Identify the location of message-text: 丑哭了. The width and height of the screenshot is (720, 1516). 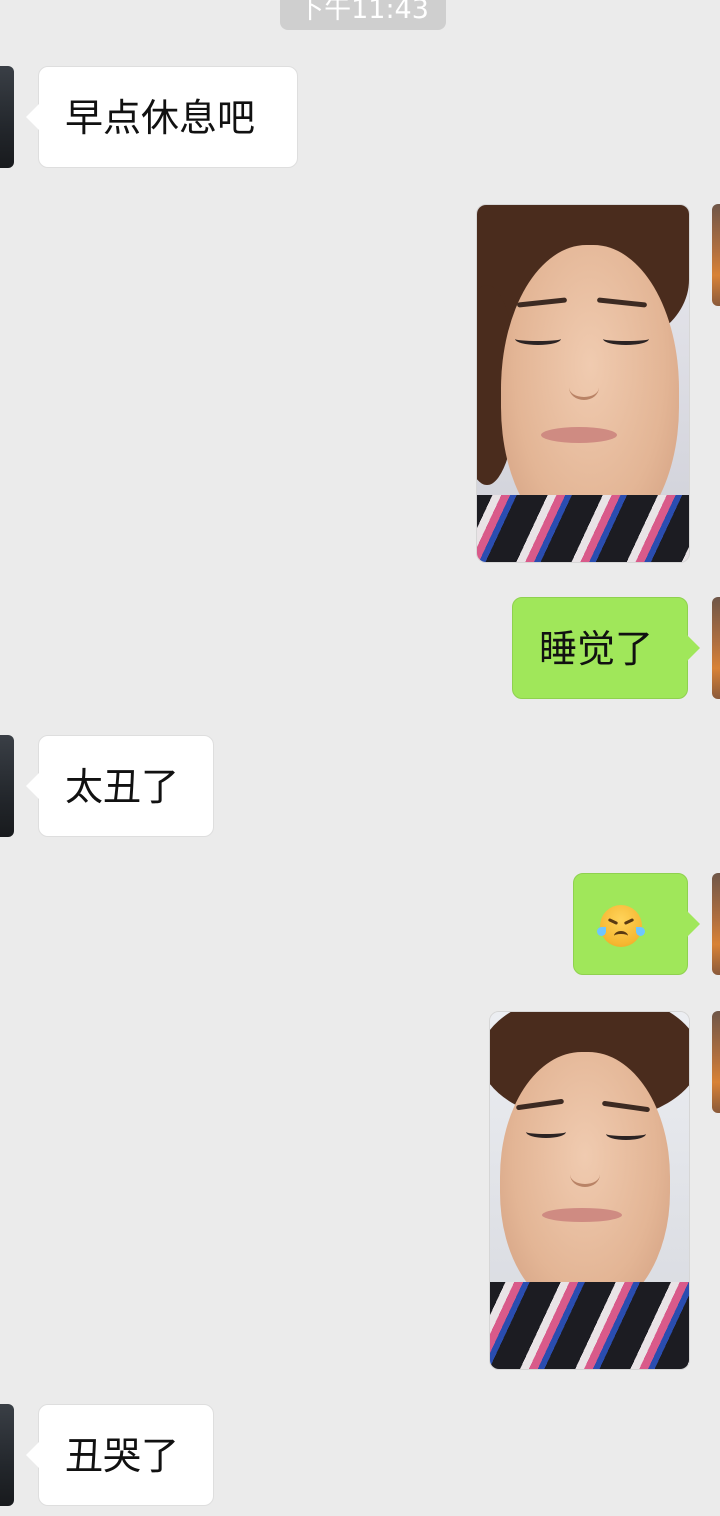
(122, 1456).